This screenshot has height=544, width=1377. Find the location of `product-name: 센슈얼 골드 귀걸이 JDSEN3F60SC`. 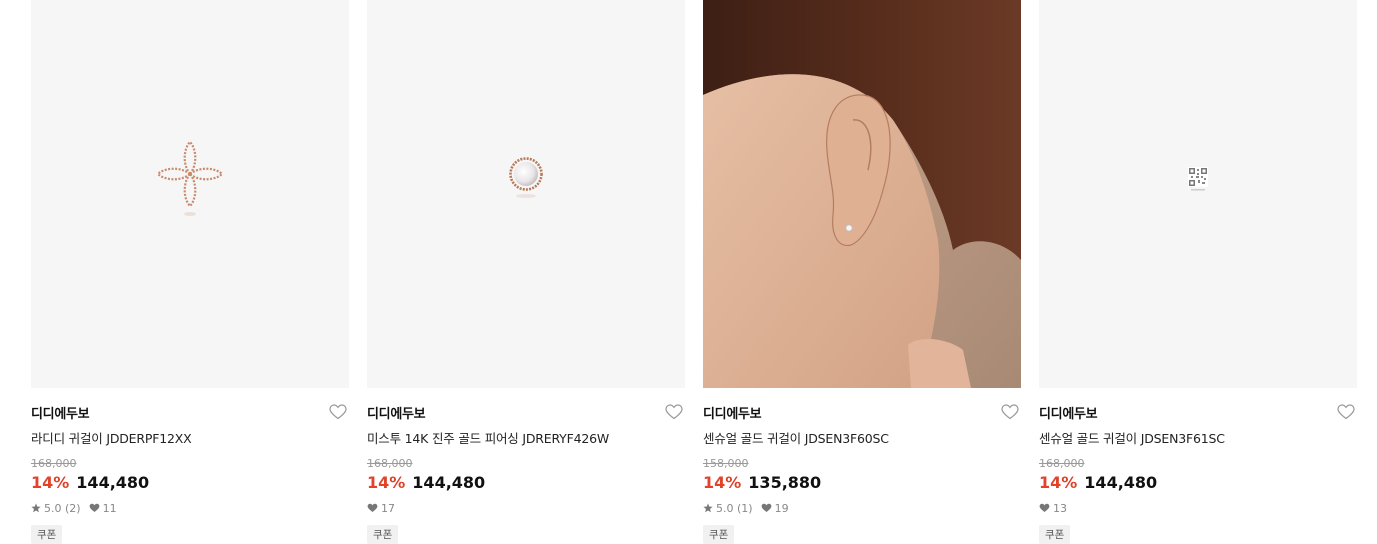

product-name: 센슈얼 골드 귀걸이 JDSEN3F60SC is located at coordinates (862, 437).